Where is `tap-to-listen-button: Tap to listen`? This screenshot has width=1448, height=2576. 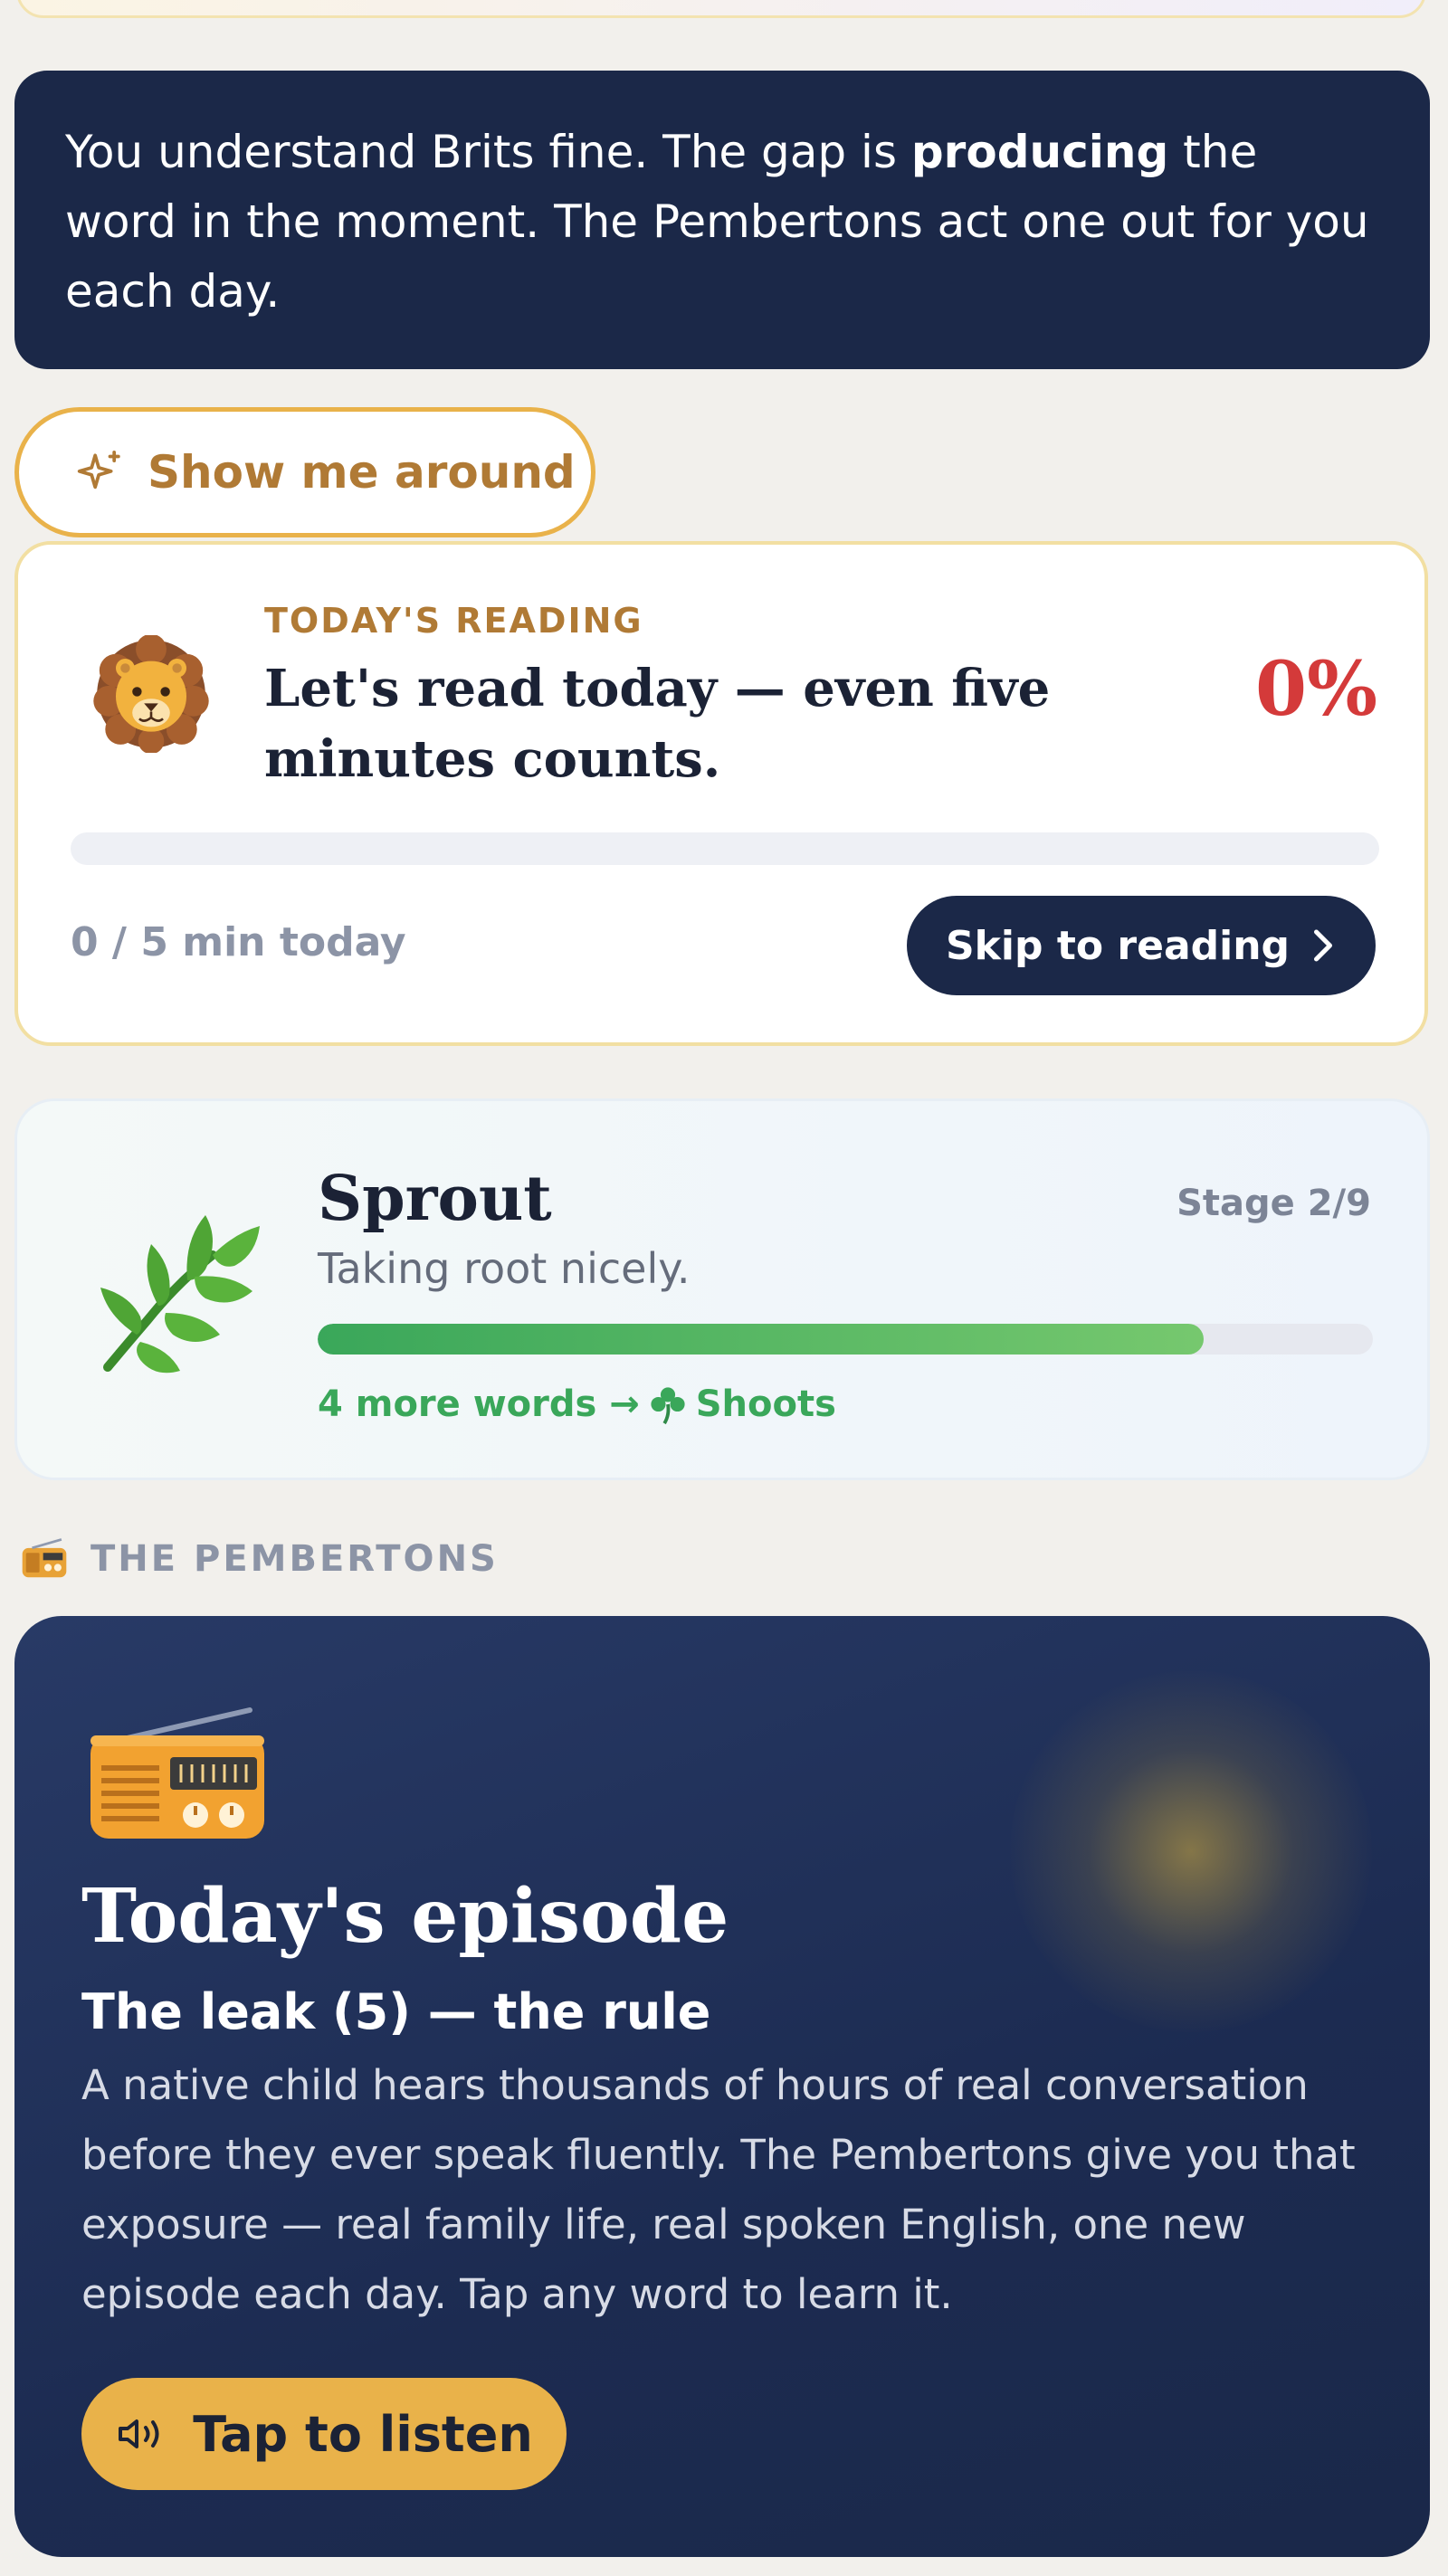
tap-to-listen-button: Tap to listen is located at coordinates (324, 2434).